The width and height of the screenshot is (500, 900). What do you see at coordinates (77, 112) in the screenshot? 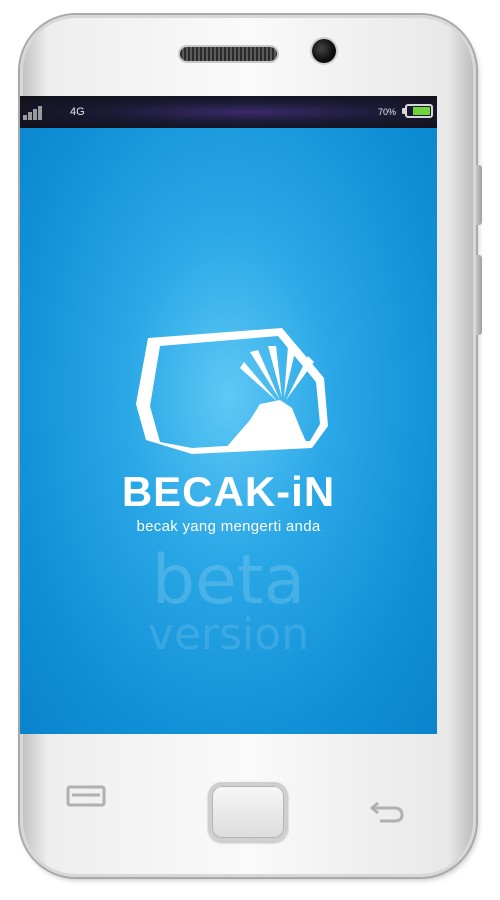
I see `network-label: 4G` at bounding box center [77, 112].